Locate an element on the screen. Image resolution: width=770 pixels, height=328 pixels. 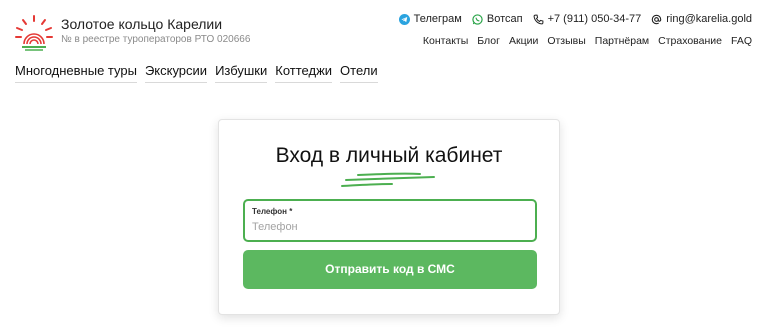
brand-title: Золотое кольцо Карелии is located at coordinates (141, 24).